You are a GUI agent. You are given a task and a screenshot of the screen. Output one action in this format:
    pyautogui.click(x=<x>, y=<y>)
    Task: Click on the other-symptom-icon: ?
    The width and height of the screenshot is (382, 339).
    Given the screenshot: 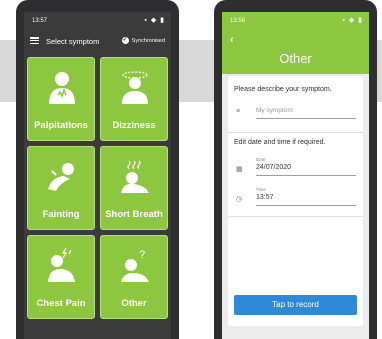 What is the action you would take?
    pyautogui.click(x=135, y=265)
    